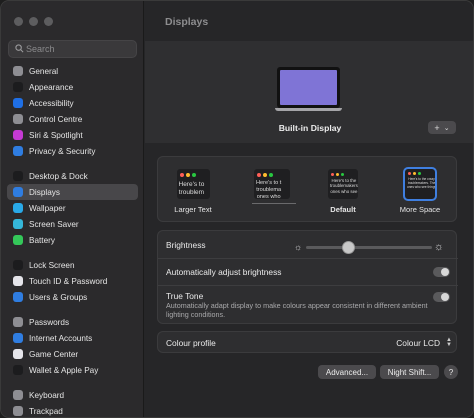 The image size is (474, 418). Describe the element at coordinates (72, 297) in the screenshot. I see `sidebar-item-users-groups: Users & Groups` at that location.